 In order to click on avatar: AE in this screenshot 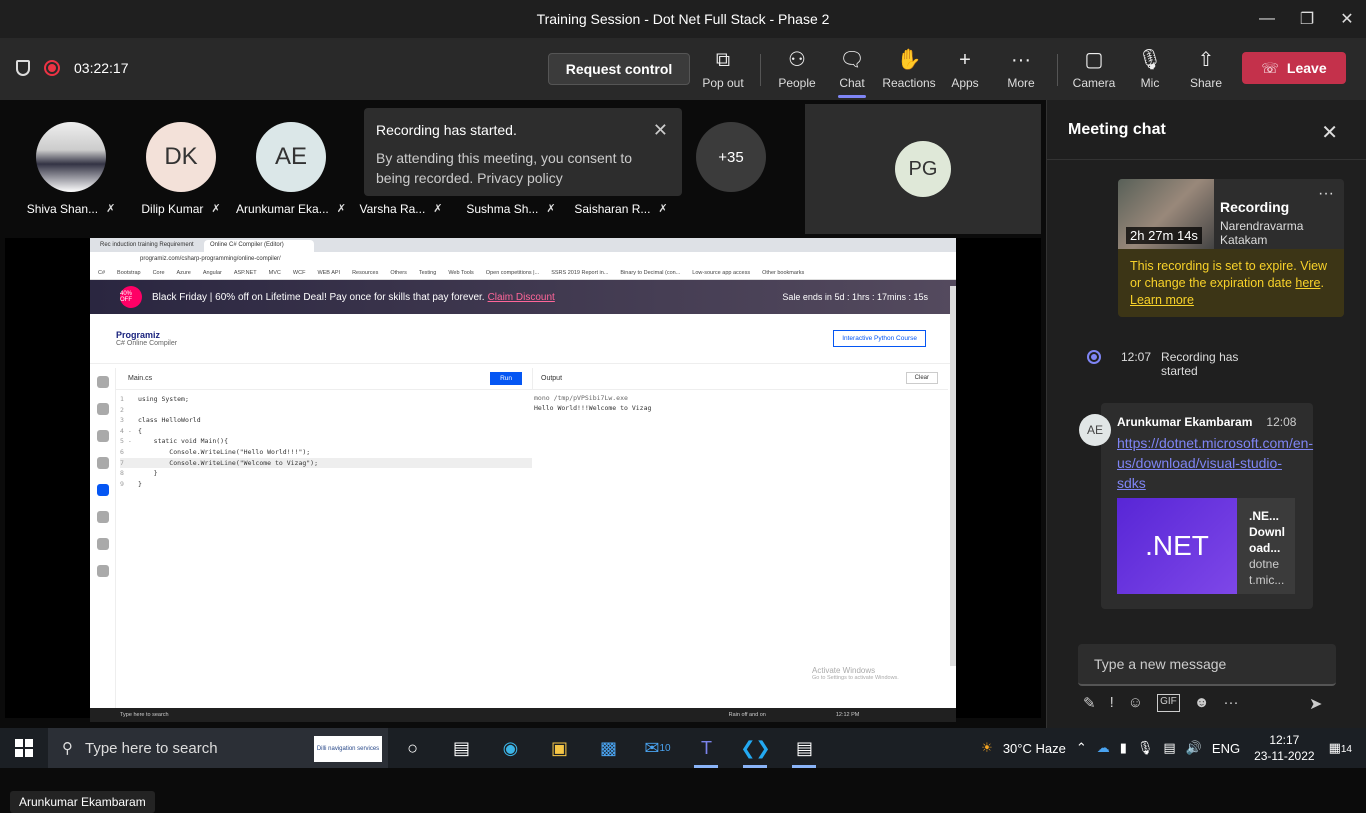, I will do `click(291, 157)`.